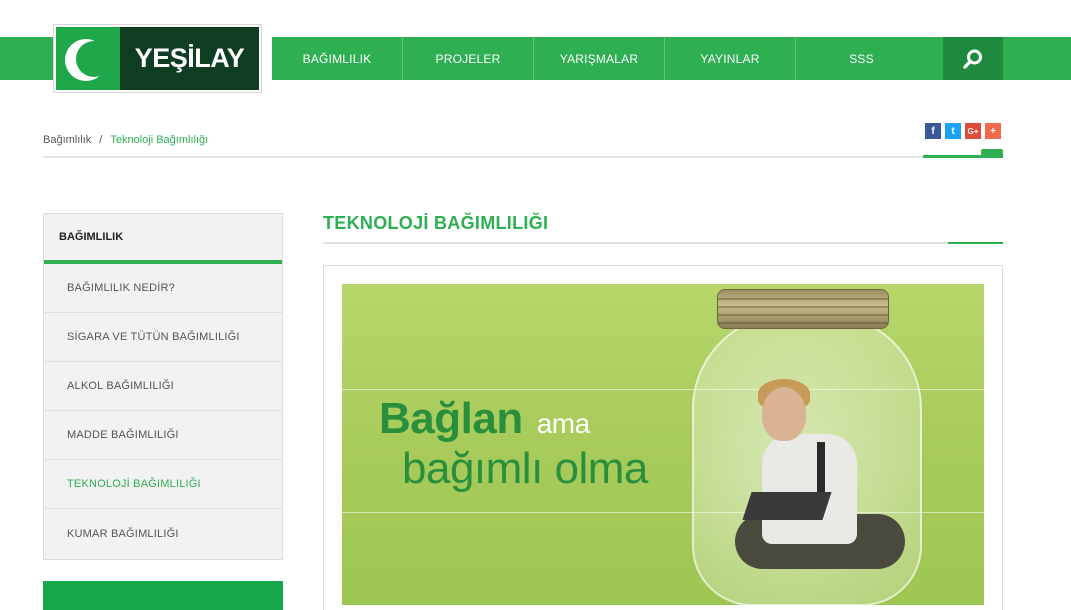 The width and height of the screenshot is (1071, 610). I want to click on sidebar-heading: BAĞIMLILIK, so click(163, 239).